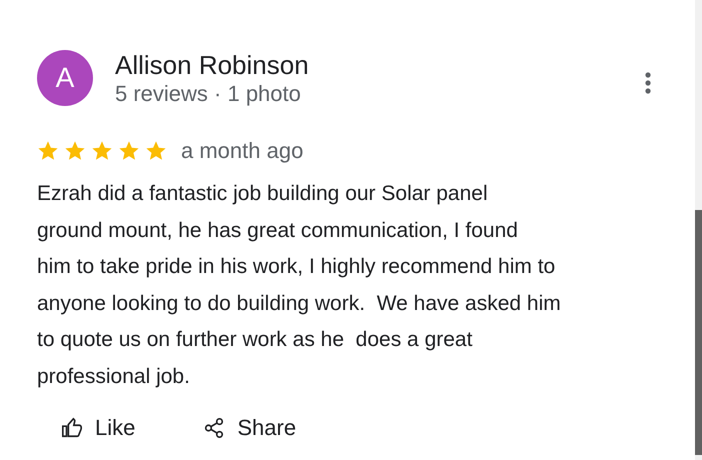 This screenshot has height=460, width=702. Describe the element at coordinates (242, 151) in the screenshot. I see `review-date: a month ago` at that location.